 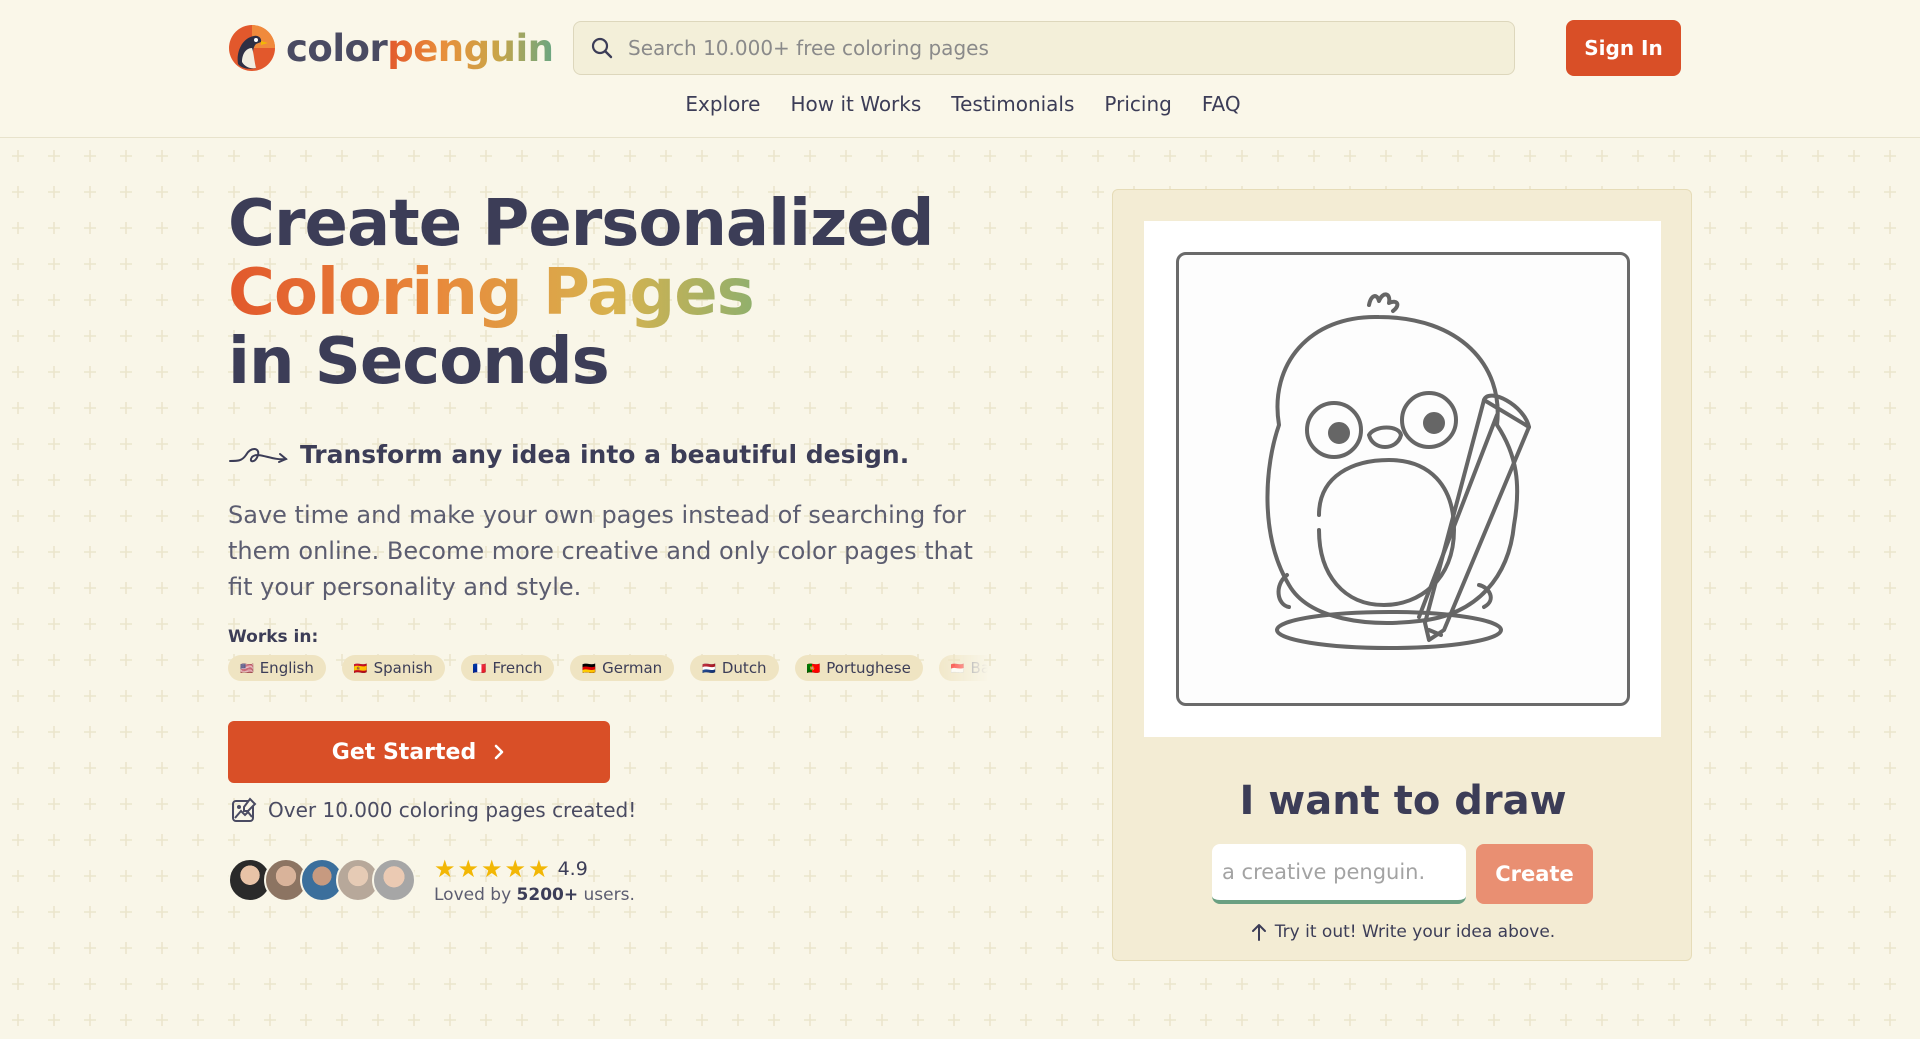 I want to click on language-label: German, so click(x=632, y=668).